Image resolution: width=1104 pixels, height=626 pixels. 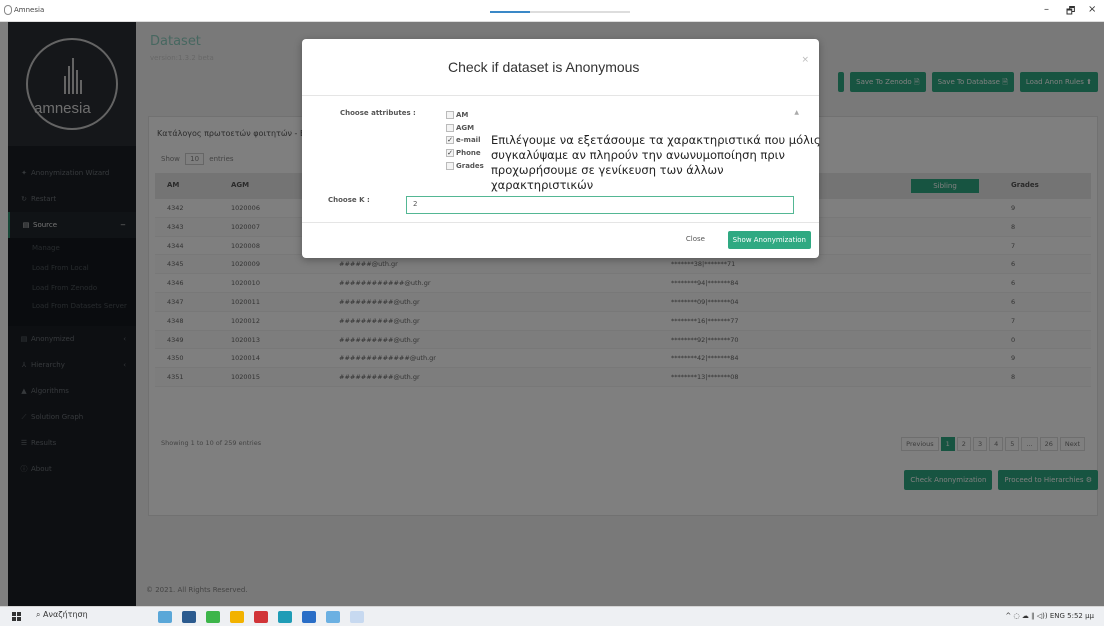 I want to click on window-titlebar: Amnesia – 🗗 ×, so click(x=552, y=11).